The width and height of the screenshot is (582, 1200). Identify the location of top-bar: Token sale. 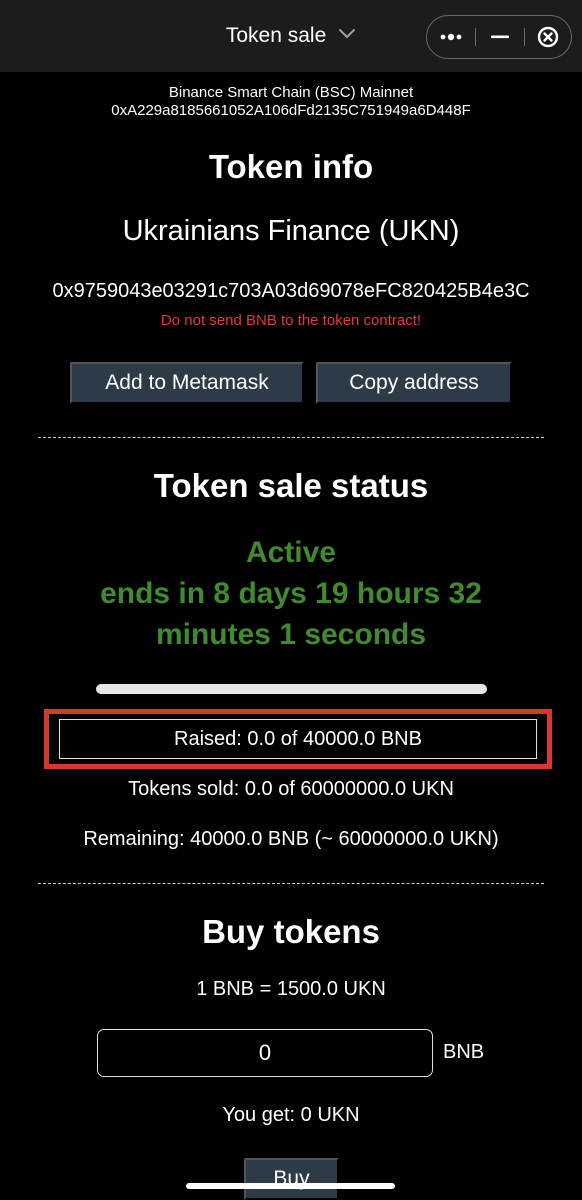
(291, 36).